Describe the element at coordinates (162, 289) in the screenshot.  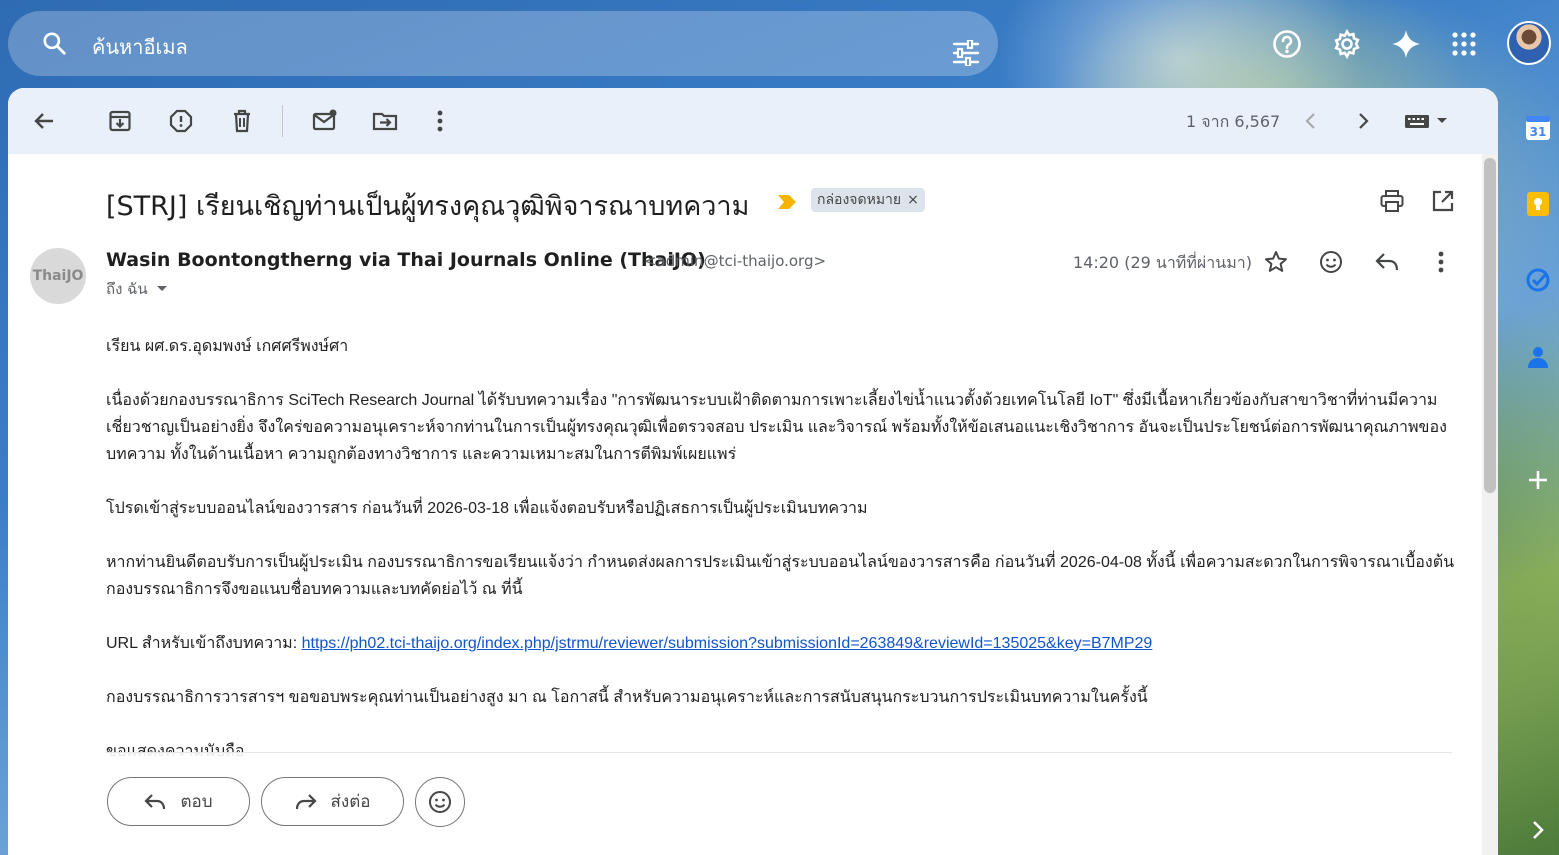
I see `chevron-down-icon` at that location.